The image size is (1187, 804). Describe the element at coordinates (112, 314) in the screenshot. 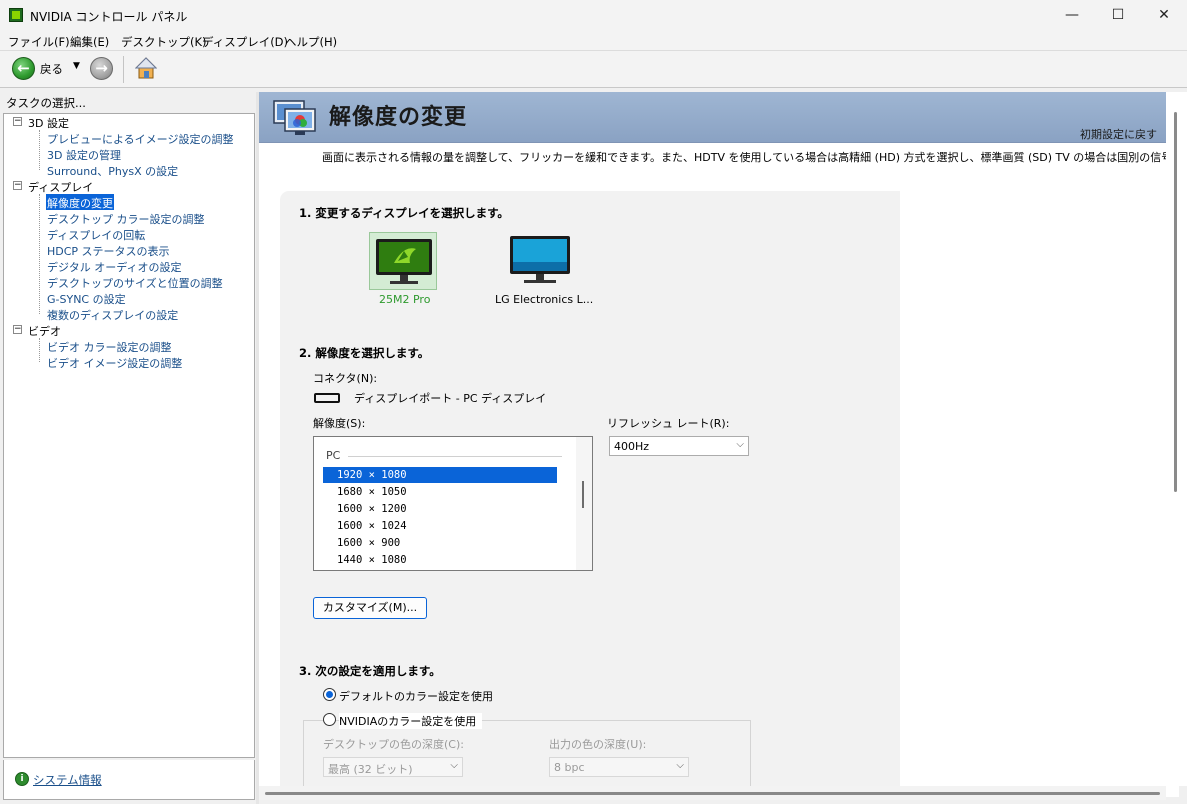

I see `tree-item-multi-display: 複数のディスプレイの設定` at that location.